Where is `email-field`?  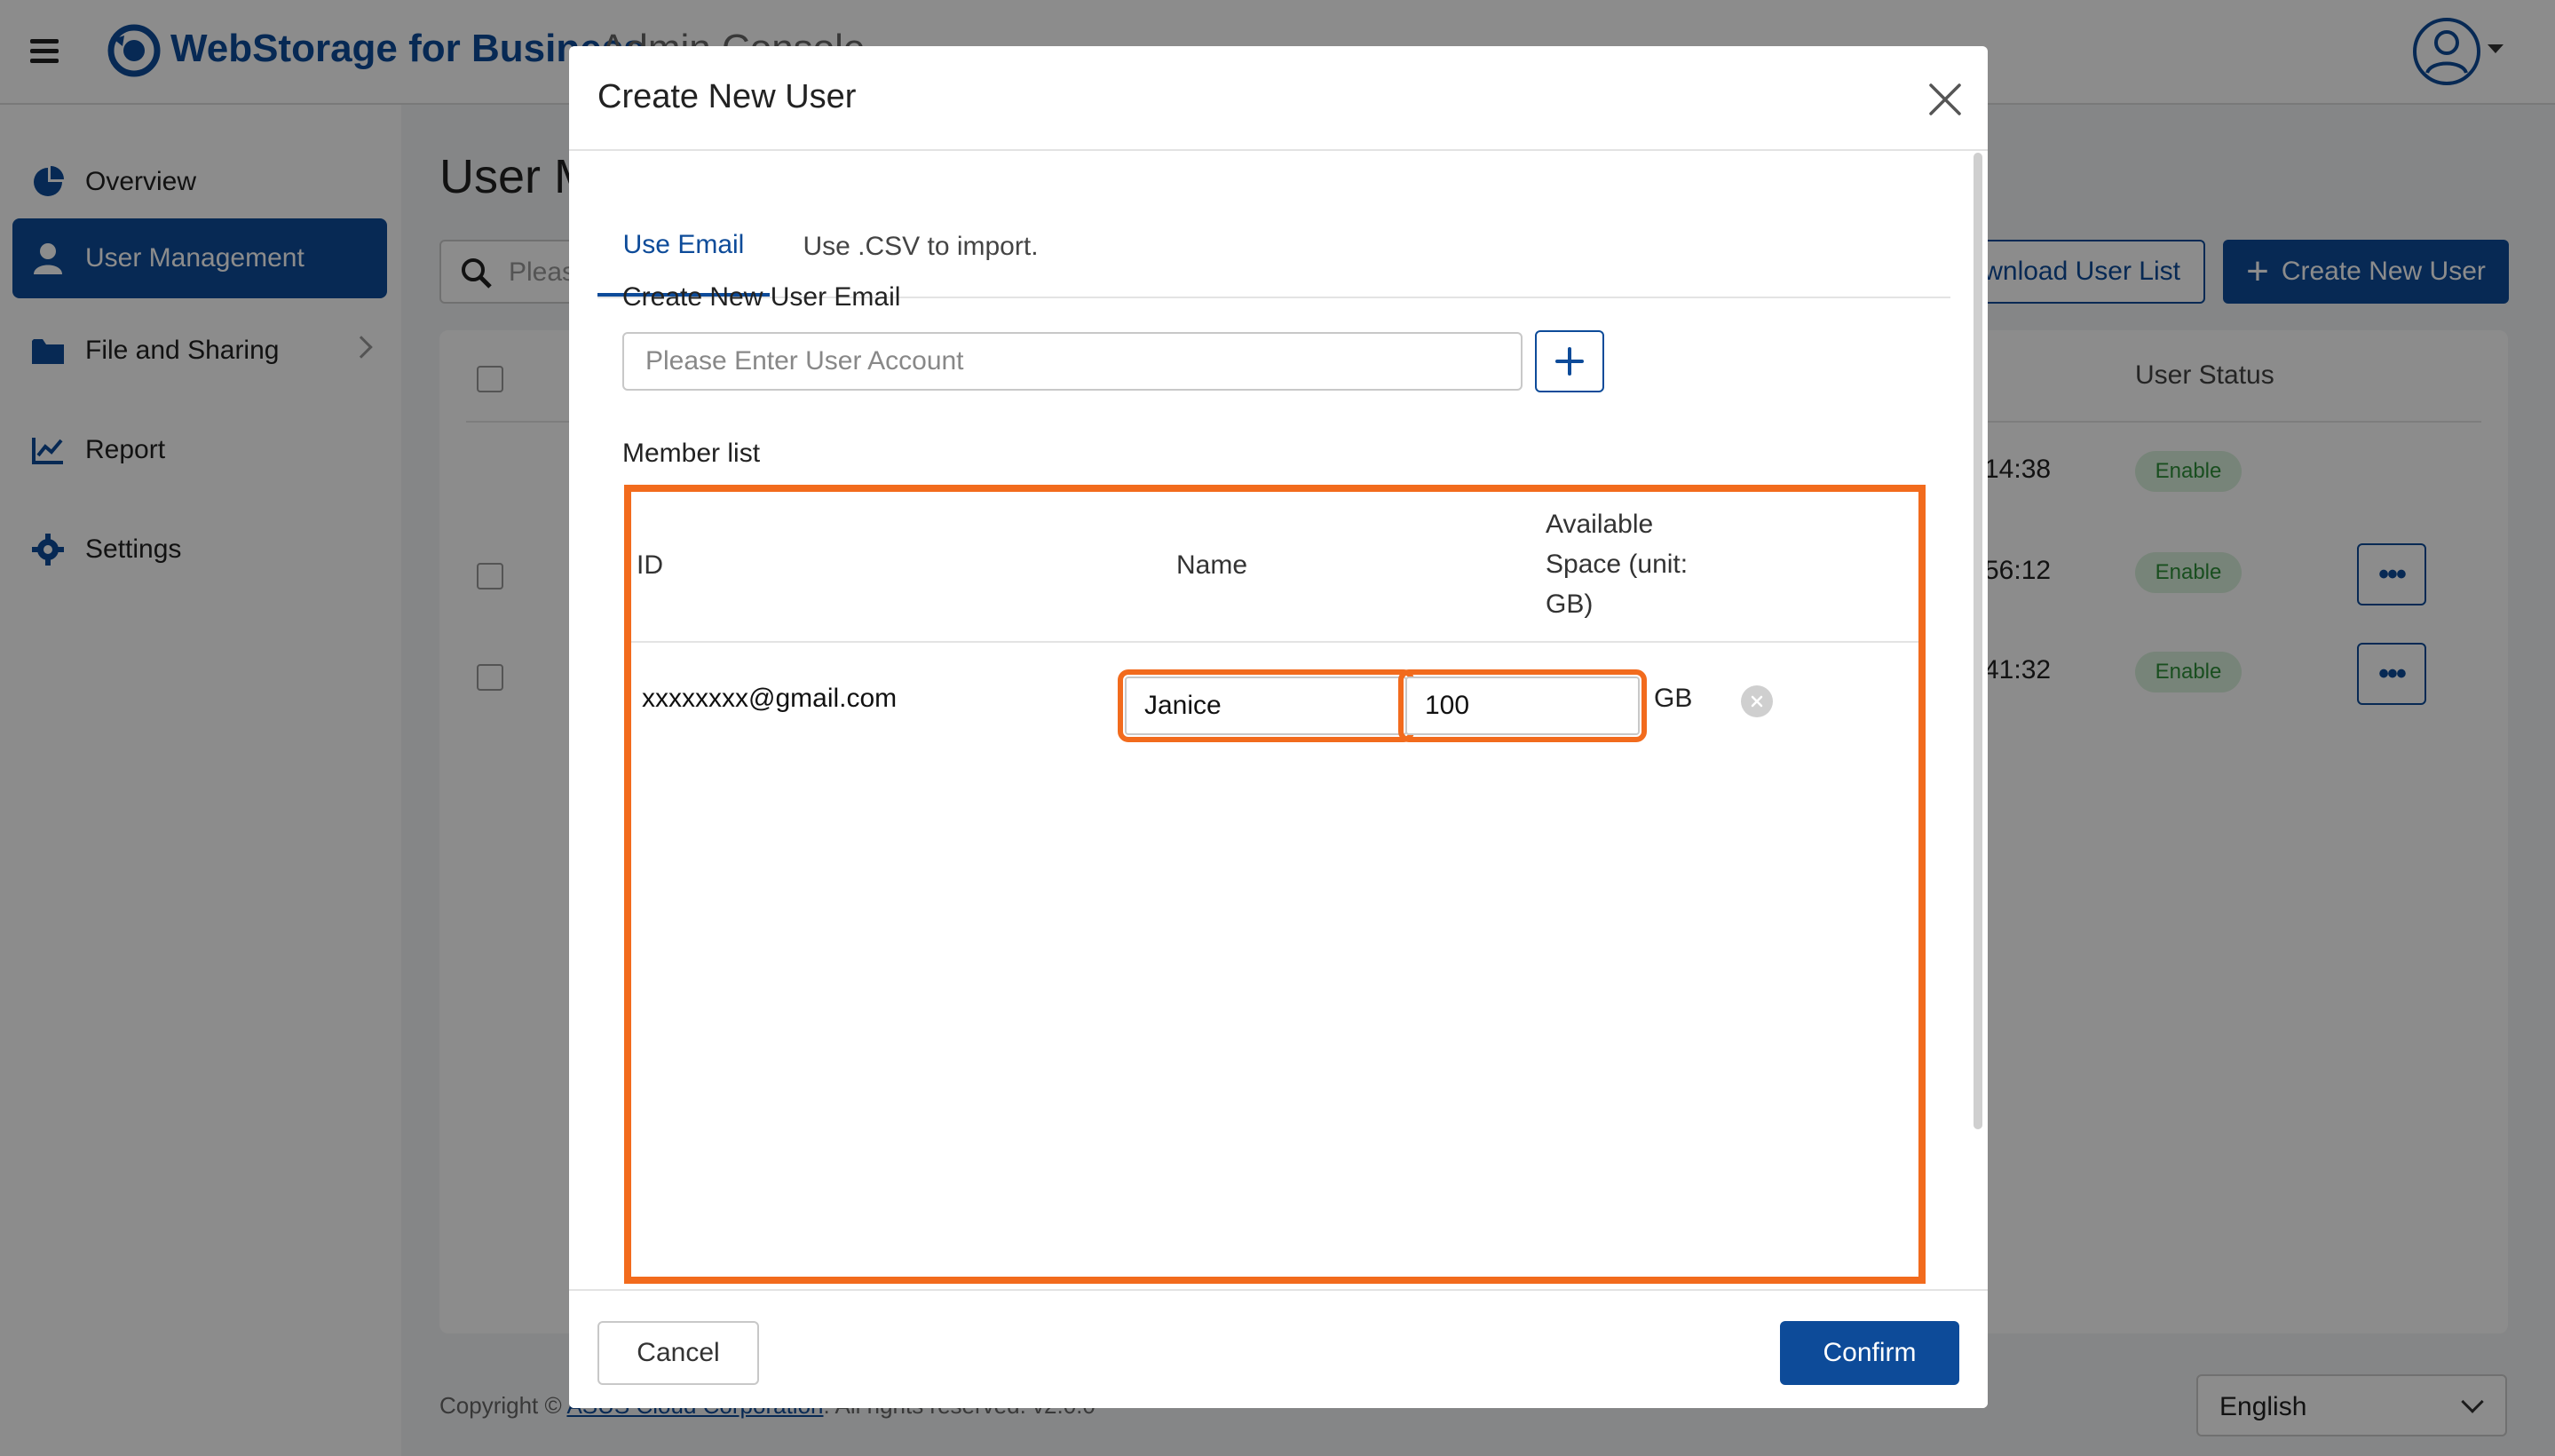
email-field is located at coordinates (1072, 361).